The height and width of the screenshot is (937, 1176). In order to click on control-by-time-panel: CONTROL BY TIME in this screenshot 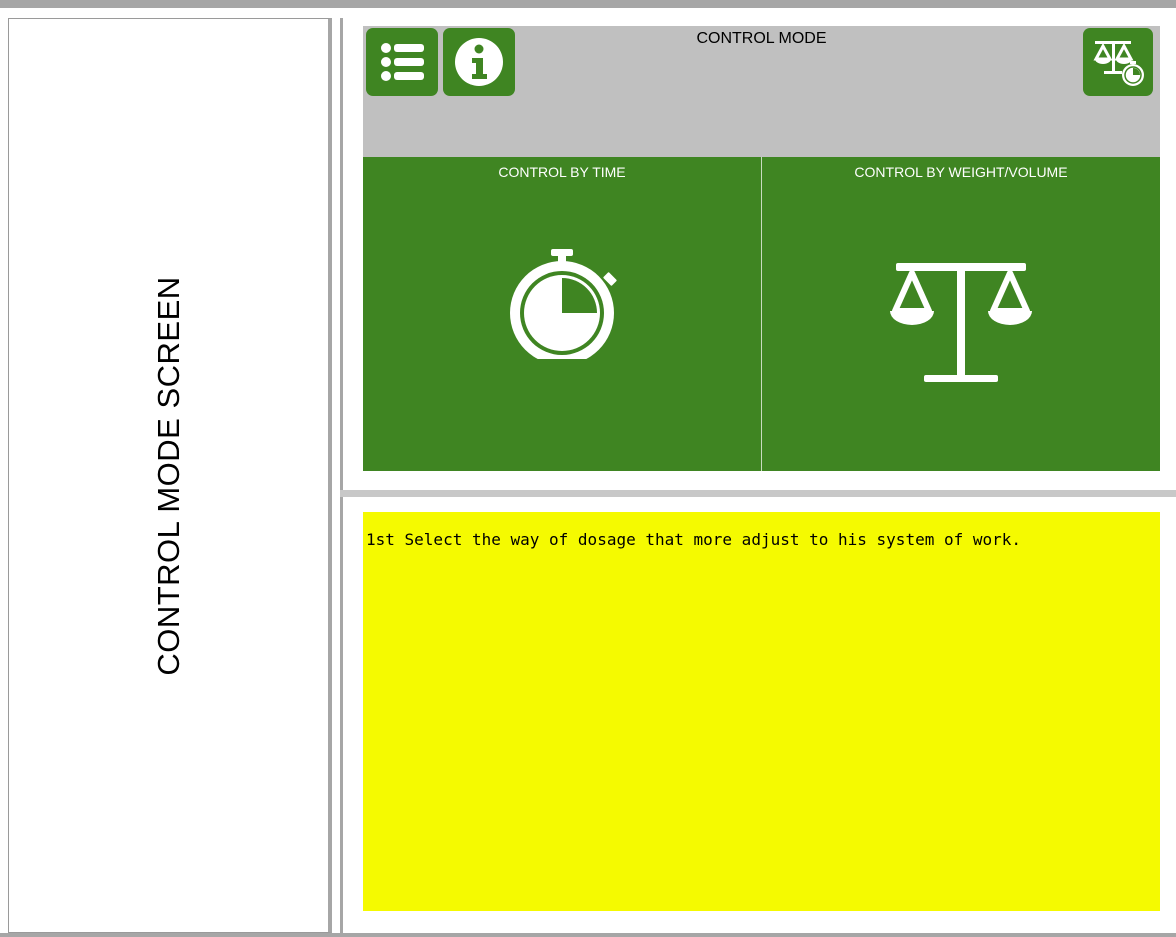, I will do `click(562, 314)`.